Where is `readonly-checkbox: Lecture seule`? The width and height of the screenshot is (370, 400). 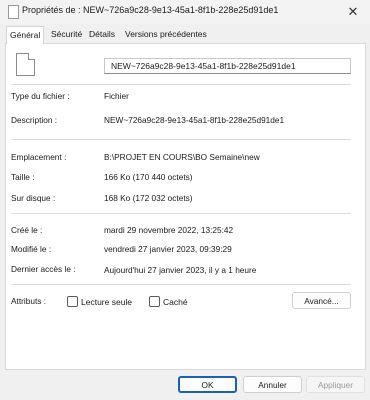 readonly-checkbox: Lecture seule is located at coordinates (99, 301).